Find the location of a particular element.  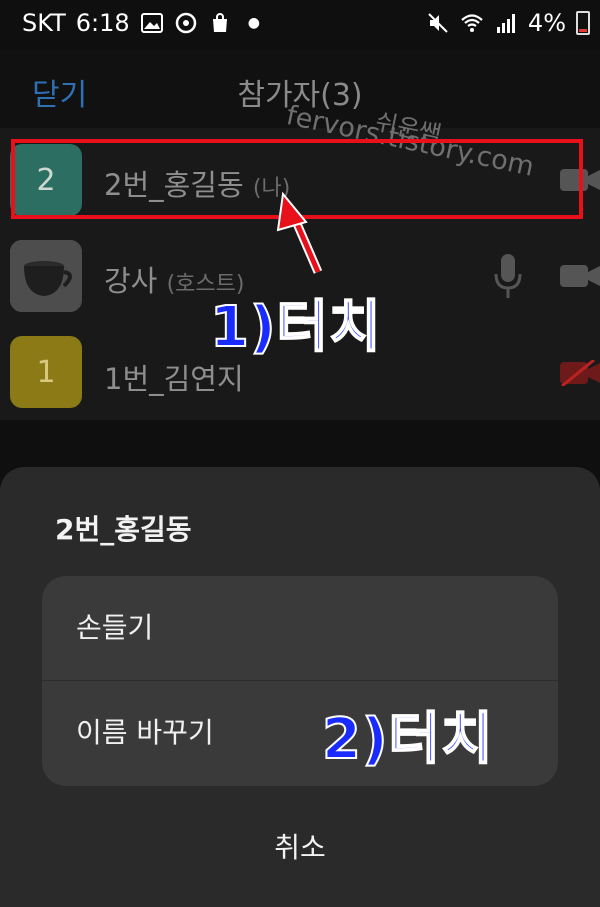

battery-icon is located at coordinates (583, 23).